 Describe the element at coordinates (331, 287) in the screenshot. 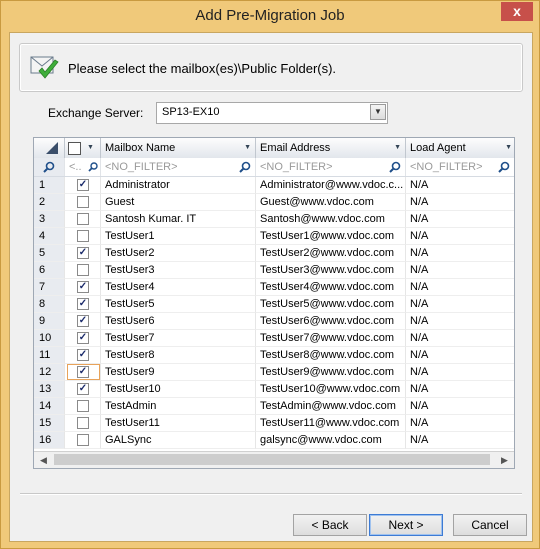

I see `email-address-cell: TestUser4@www.vdoc.com` at that location.